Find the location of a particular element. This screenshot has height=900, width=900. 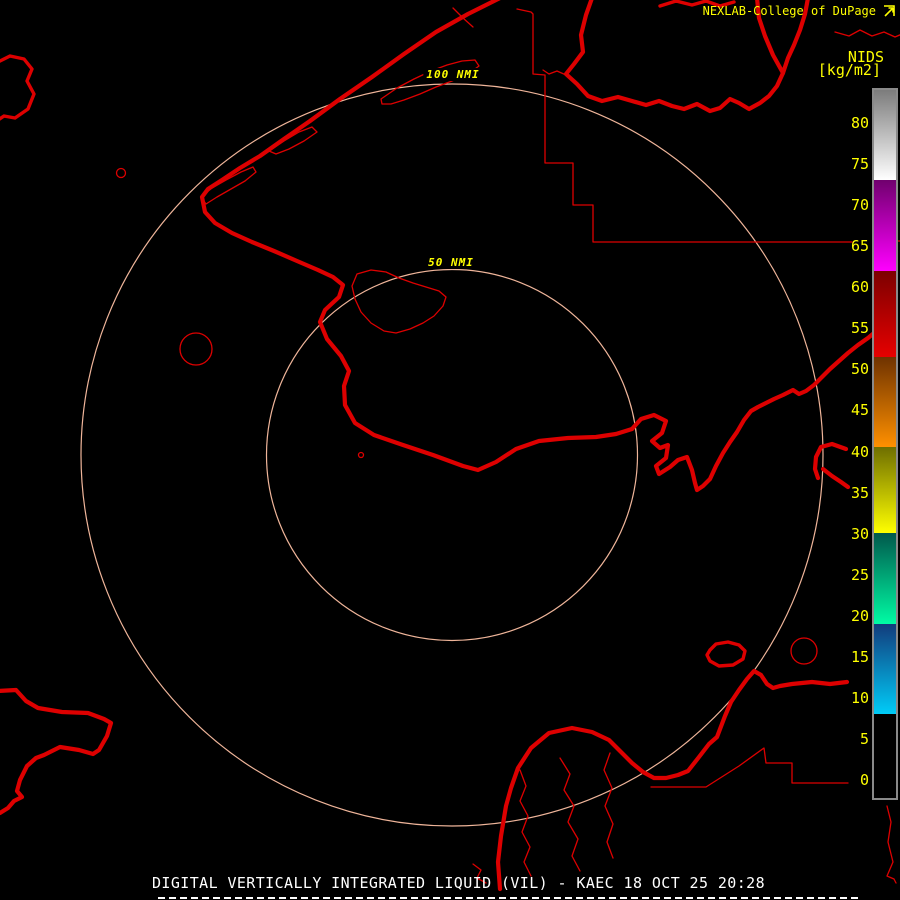

colorbar-segment-black is located at coordinates (885, 756).